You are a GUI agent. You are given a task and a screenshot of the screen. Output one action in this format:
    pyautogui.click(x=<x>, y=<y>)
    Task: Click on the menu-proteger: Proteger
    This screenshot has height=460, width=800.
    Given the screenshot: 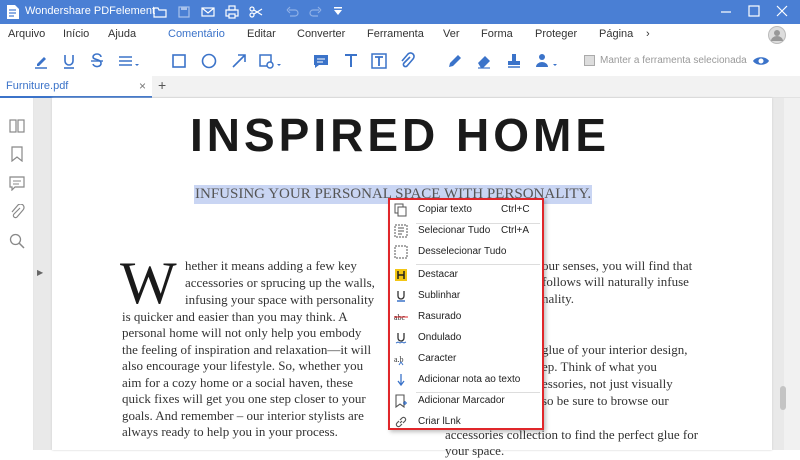 What is the action you would take?
    pyautogui.click(x=556, y=34)
    